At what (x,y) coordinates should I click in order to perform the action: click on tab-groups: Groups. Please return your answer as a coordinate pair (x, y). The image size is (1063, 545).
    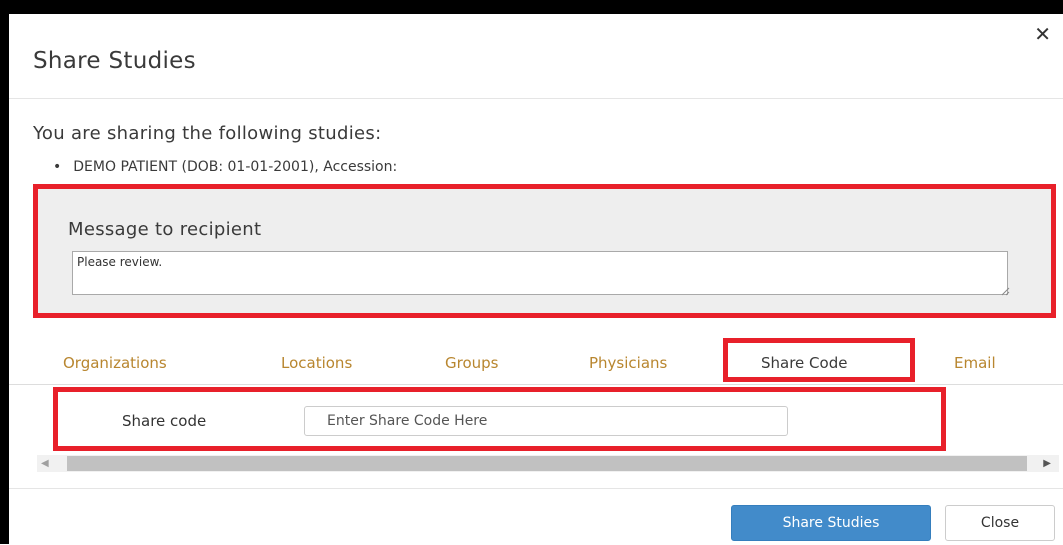
    Looking at the image, I should click on (471, 363).